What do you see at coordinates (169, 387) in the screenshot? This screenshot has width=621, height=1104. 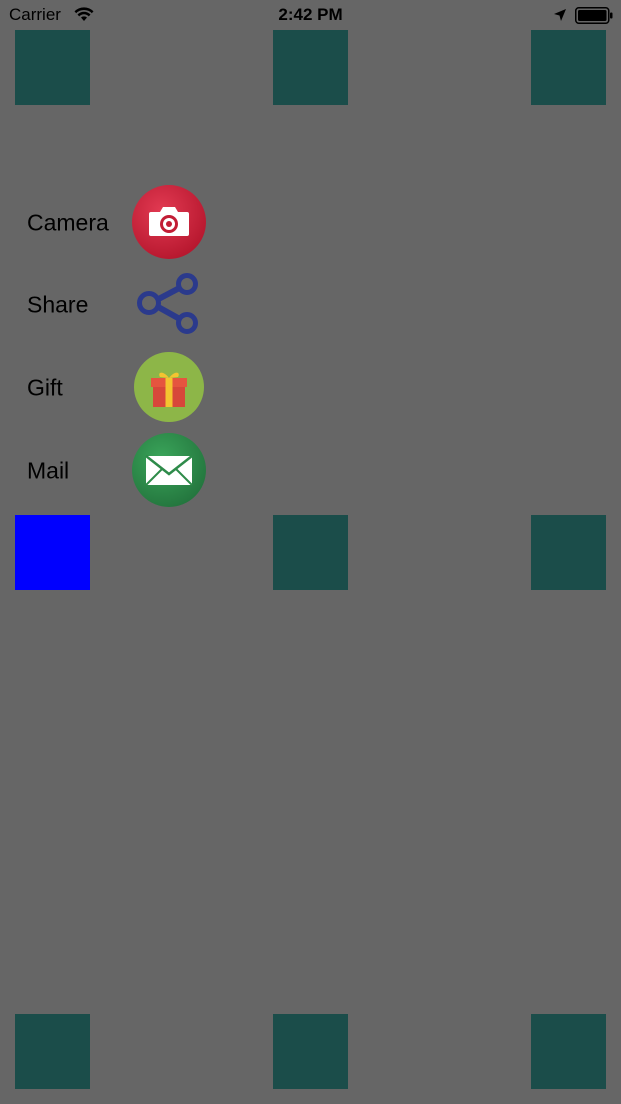 I see `gift-icon` at bounding box center [169, 387].